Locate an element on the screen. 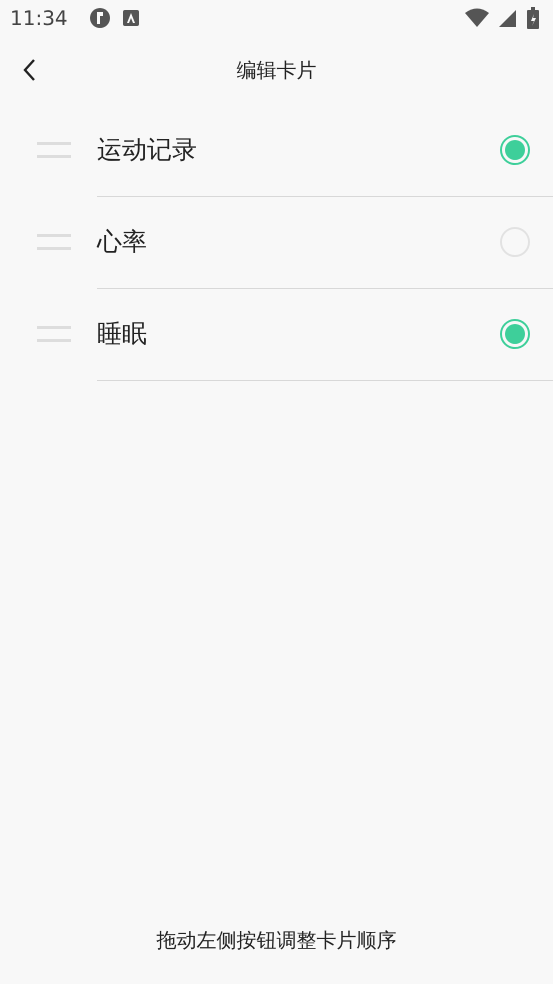 This screenshot has height=984, width=553. page-title: 编辑卡片 is located at coordinates (276, 70).